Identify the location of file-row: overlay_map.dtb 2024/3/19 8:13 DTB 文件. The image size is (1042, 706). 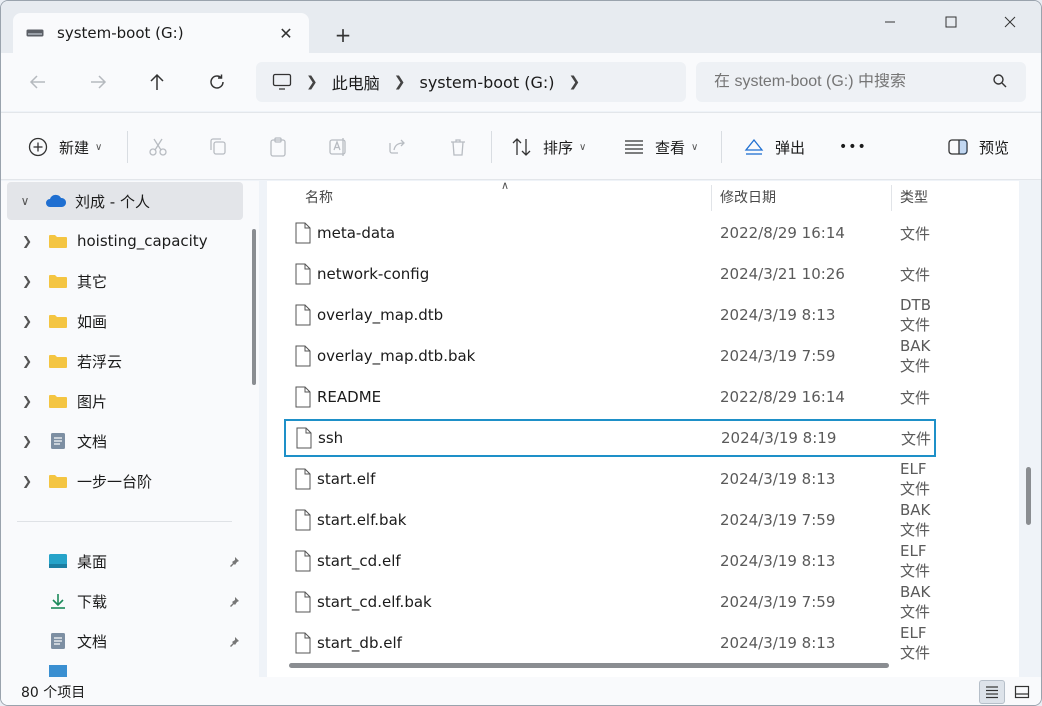
(610, 315).